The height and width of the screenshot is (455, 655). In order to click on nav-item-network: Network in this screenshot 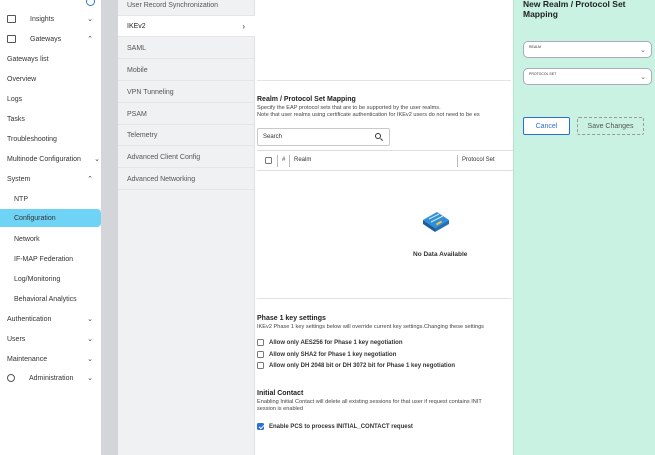, I will do `click(50, 239)`.